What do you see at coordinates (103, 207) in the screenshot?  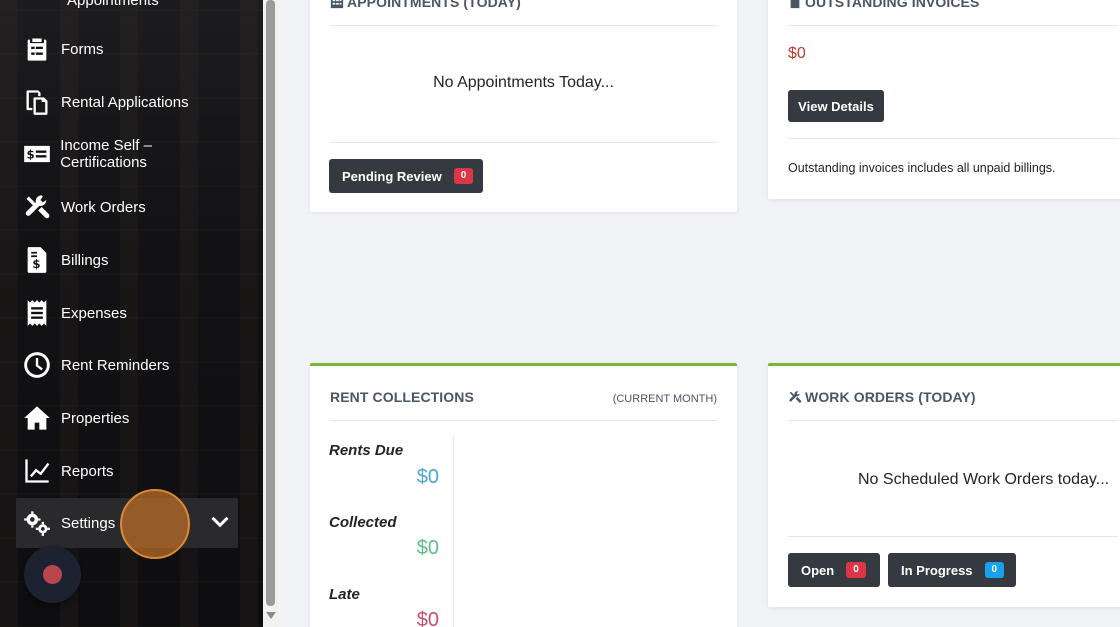 I see `sidebar-item-label: Work Orders` at bounding box center [103, 207].